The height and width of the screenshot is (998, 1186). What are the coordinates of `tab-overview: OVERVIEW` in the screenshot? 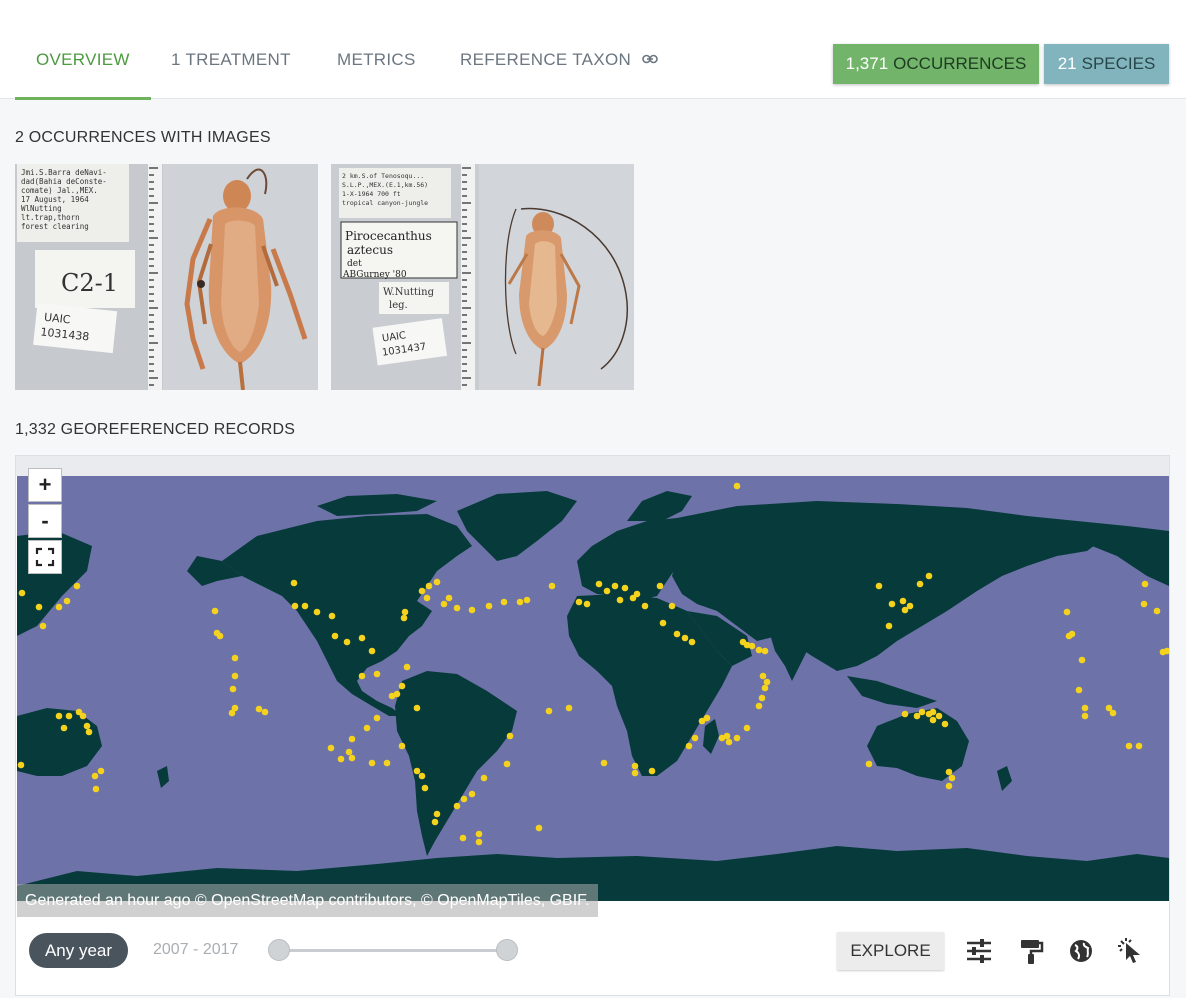 It's located at (83, 75).